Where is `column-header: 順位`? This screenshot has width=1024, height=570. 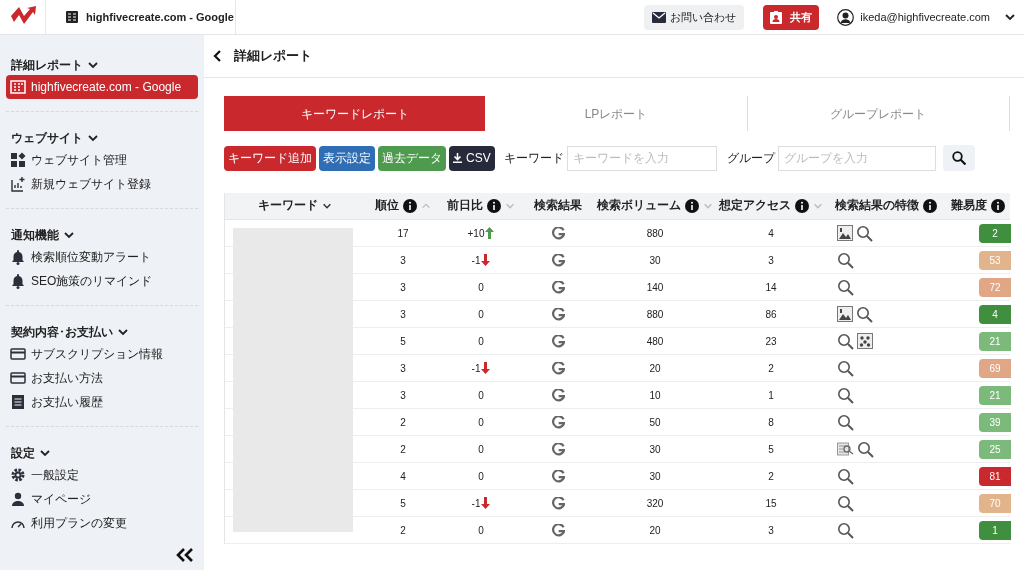
column-header: 順位 is located at coordinates (403, 206).